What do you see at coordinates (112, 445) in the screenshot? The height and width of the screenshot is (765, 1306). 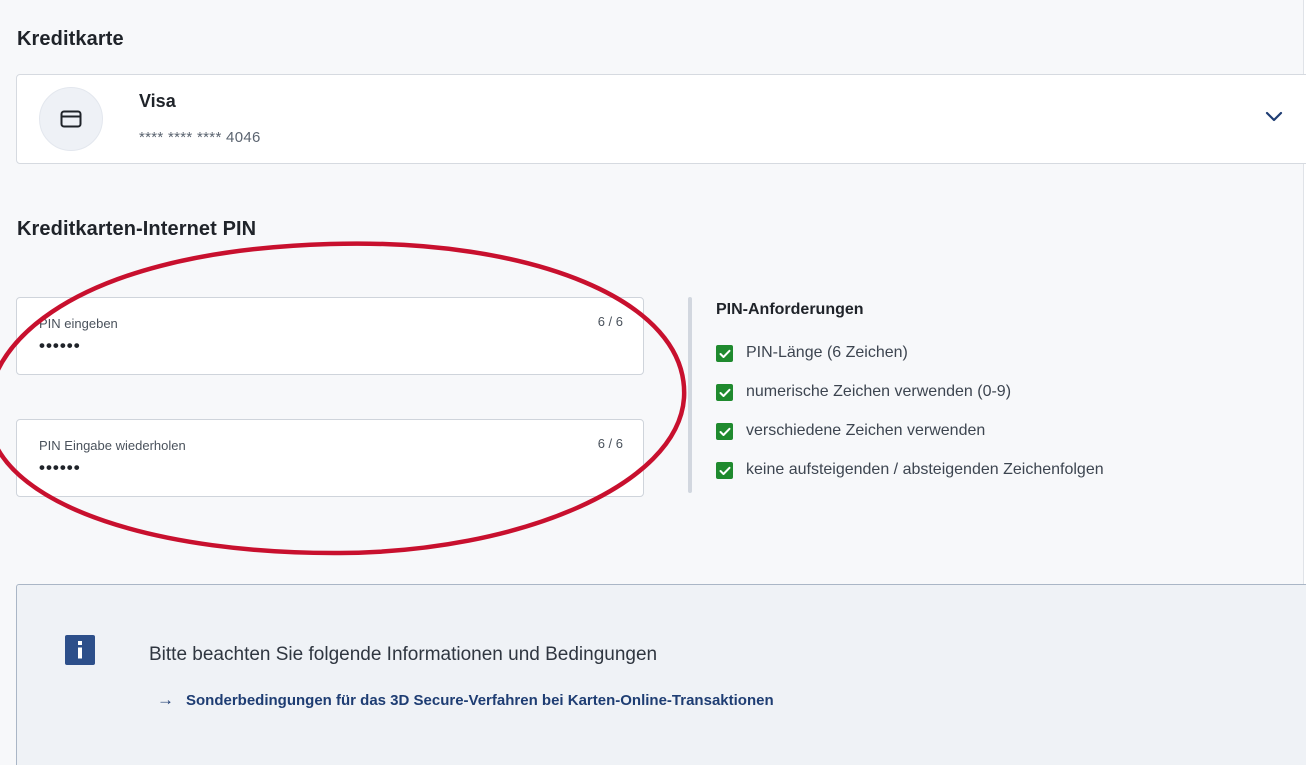 I see `pin-repeat-input-label: PIN Eingabe wiederholen` at bounding box center [112, 445].